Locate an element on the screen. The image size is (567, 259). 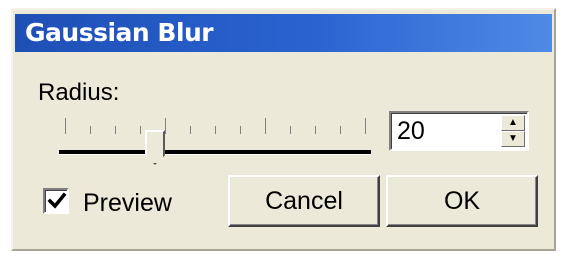
radius-slider is located at coordinates (217, 141).